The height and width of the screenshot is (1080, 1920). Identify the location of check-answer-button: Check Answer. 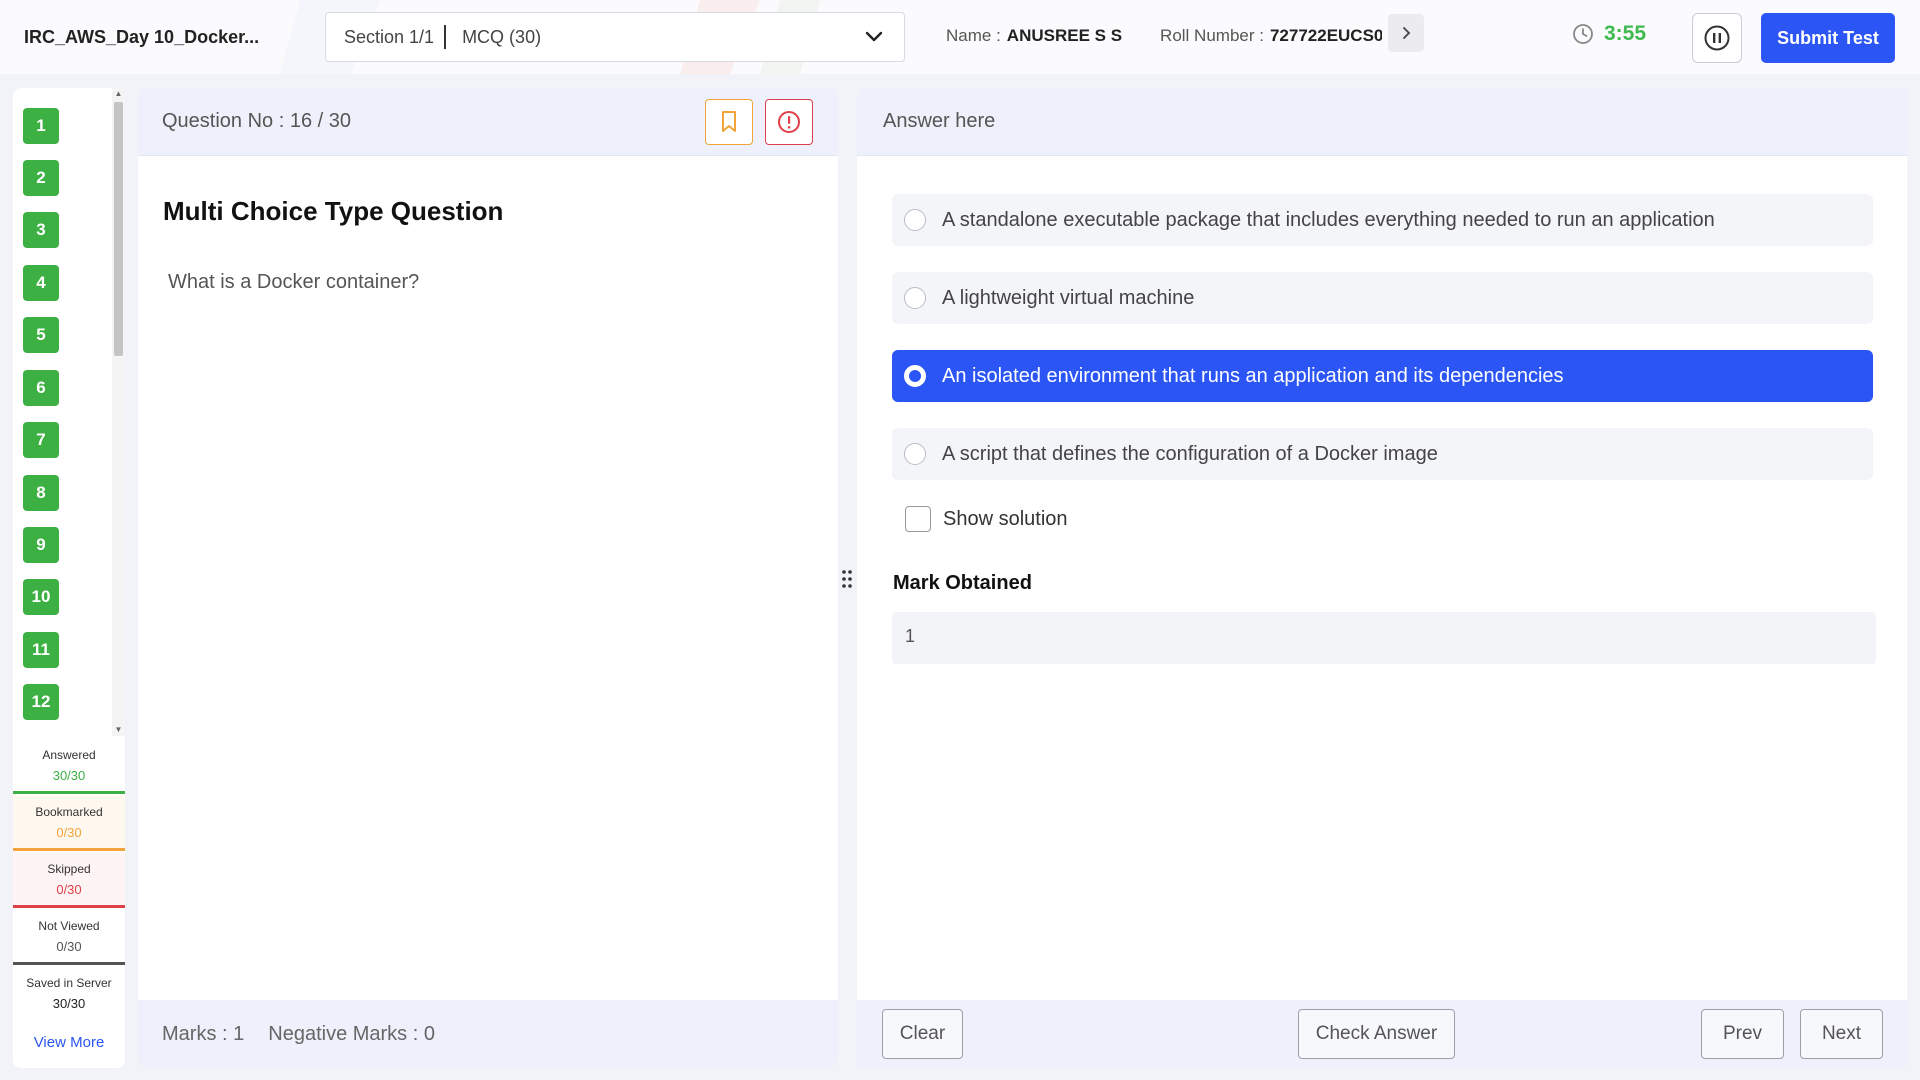
(1376, 1034).